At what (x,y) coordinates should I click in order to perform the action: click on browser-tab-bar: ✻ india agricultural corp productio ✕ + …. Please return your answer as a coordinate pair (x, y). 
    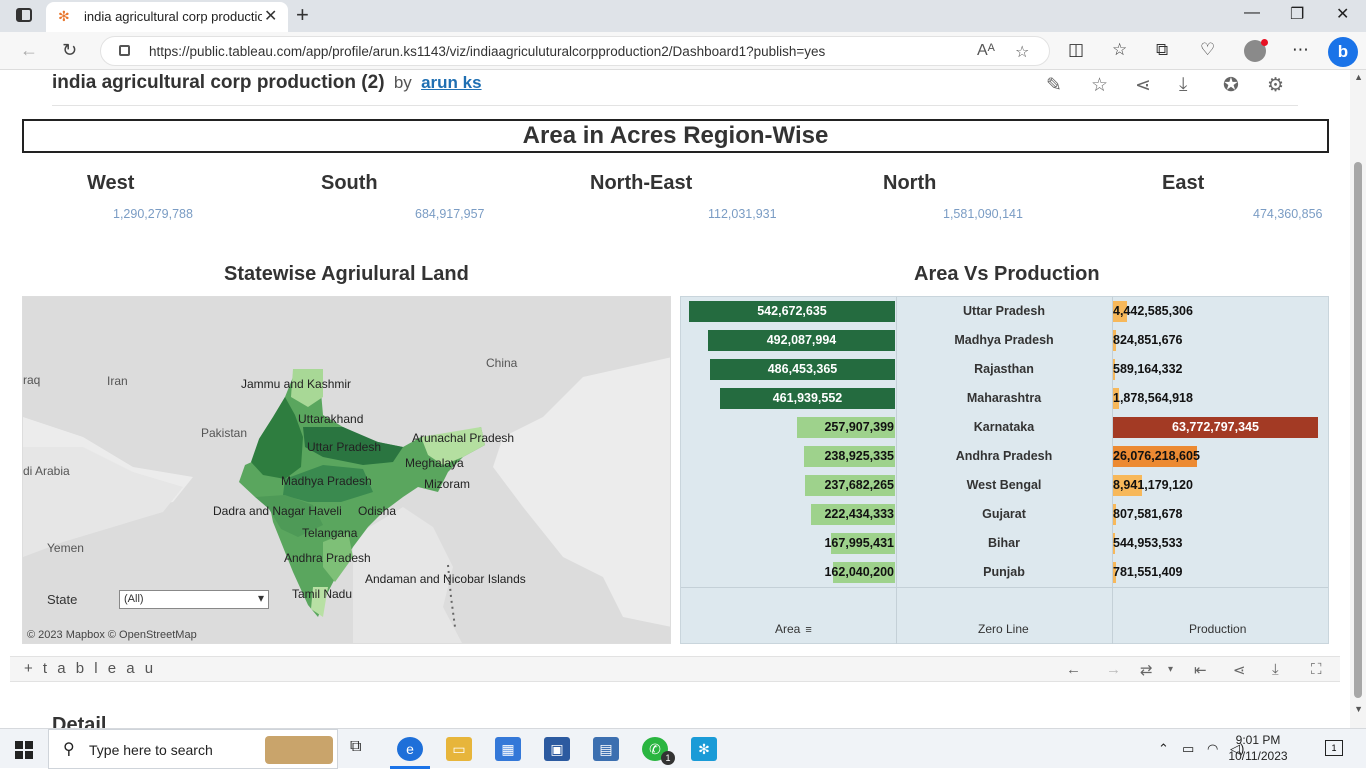
    Looking at the image, I should click on (683, 16).